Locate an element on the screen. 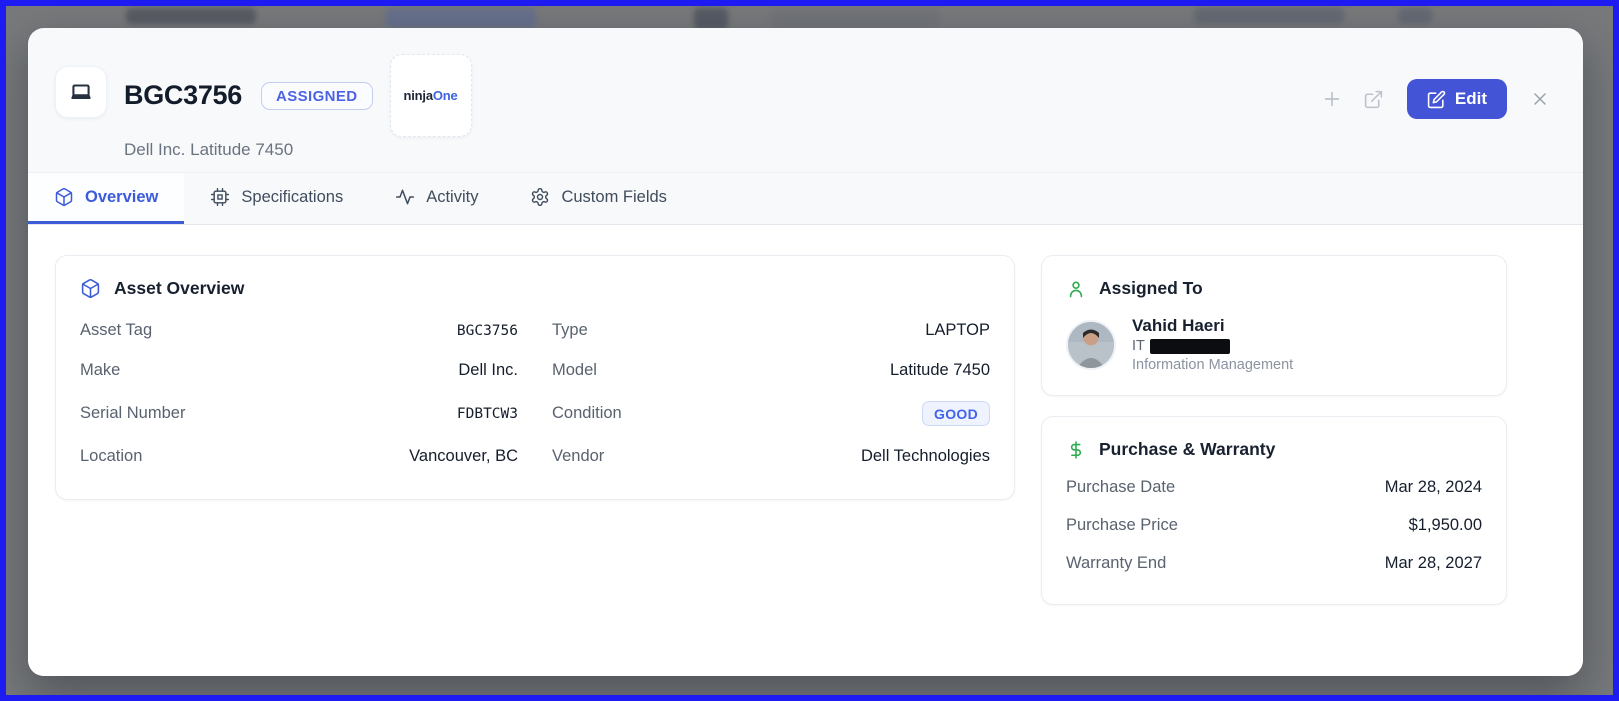 The image size is (1619, 701). avatar is located at coordinates (1091, 344).